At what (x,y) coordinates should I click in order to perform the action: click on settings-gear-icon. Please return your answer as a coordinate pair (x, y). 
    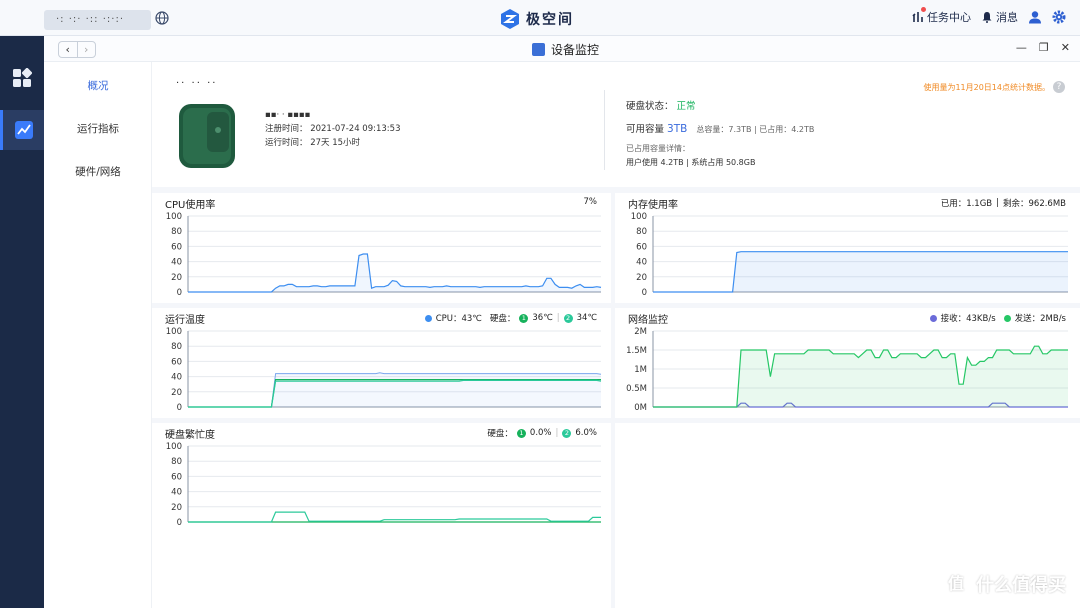
    Looking at the image, I should click on (1059, 17).